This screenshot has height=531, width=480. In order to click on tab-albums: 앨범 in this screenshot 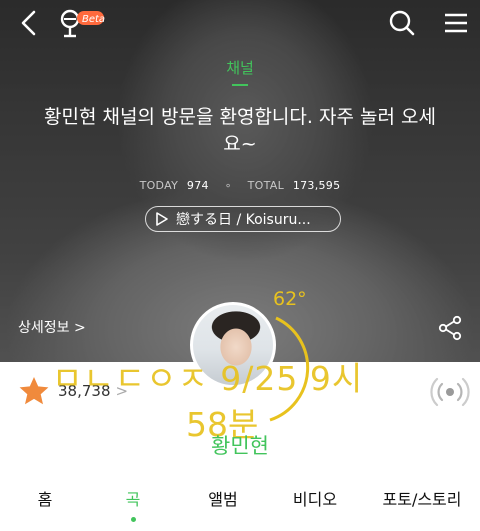, I will do `click(223, 498)`.